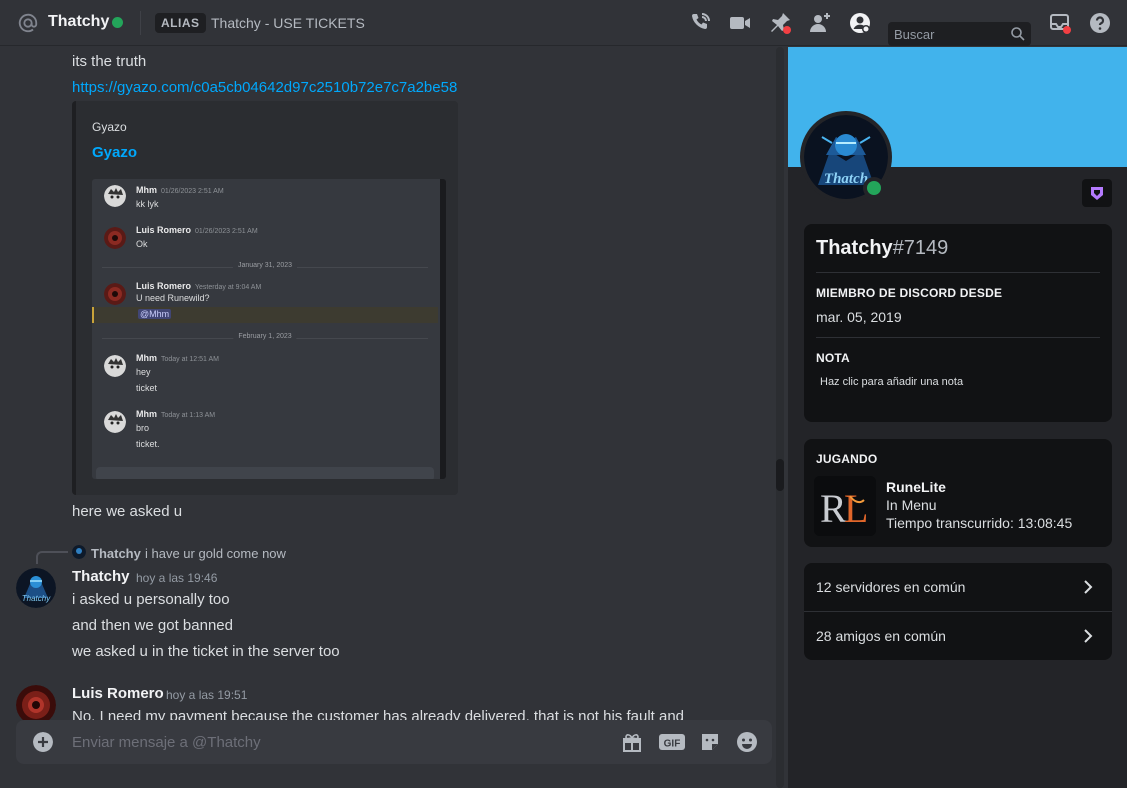 The image size is (1127, 788). What do you see at coordinates (265, 267) in the screenshot?
I see `embed-date-divider: January 31, 2023` at bounding box center [265, 267].